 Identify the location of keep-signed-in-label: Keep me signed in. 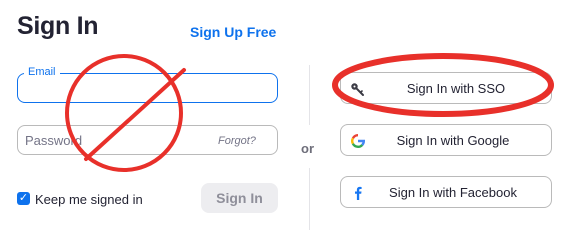
(89, 199).